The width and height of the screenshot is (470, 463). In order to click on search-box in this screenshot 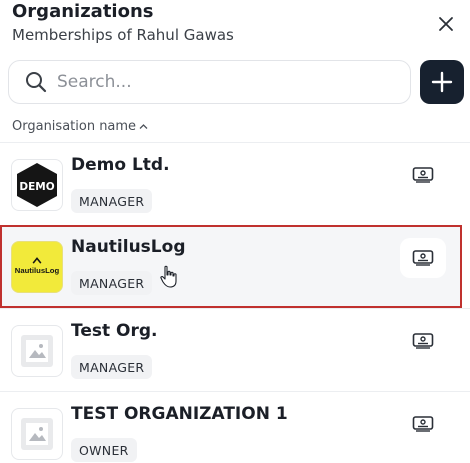, I will do `click(209, 82)`.